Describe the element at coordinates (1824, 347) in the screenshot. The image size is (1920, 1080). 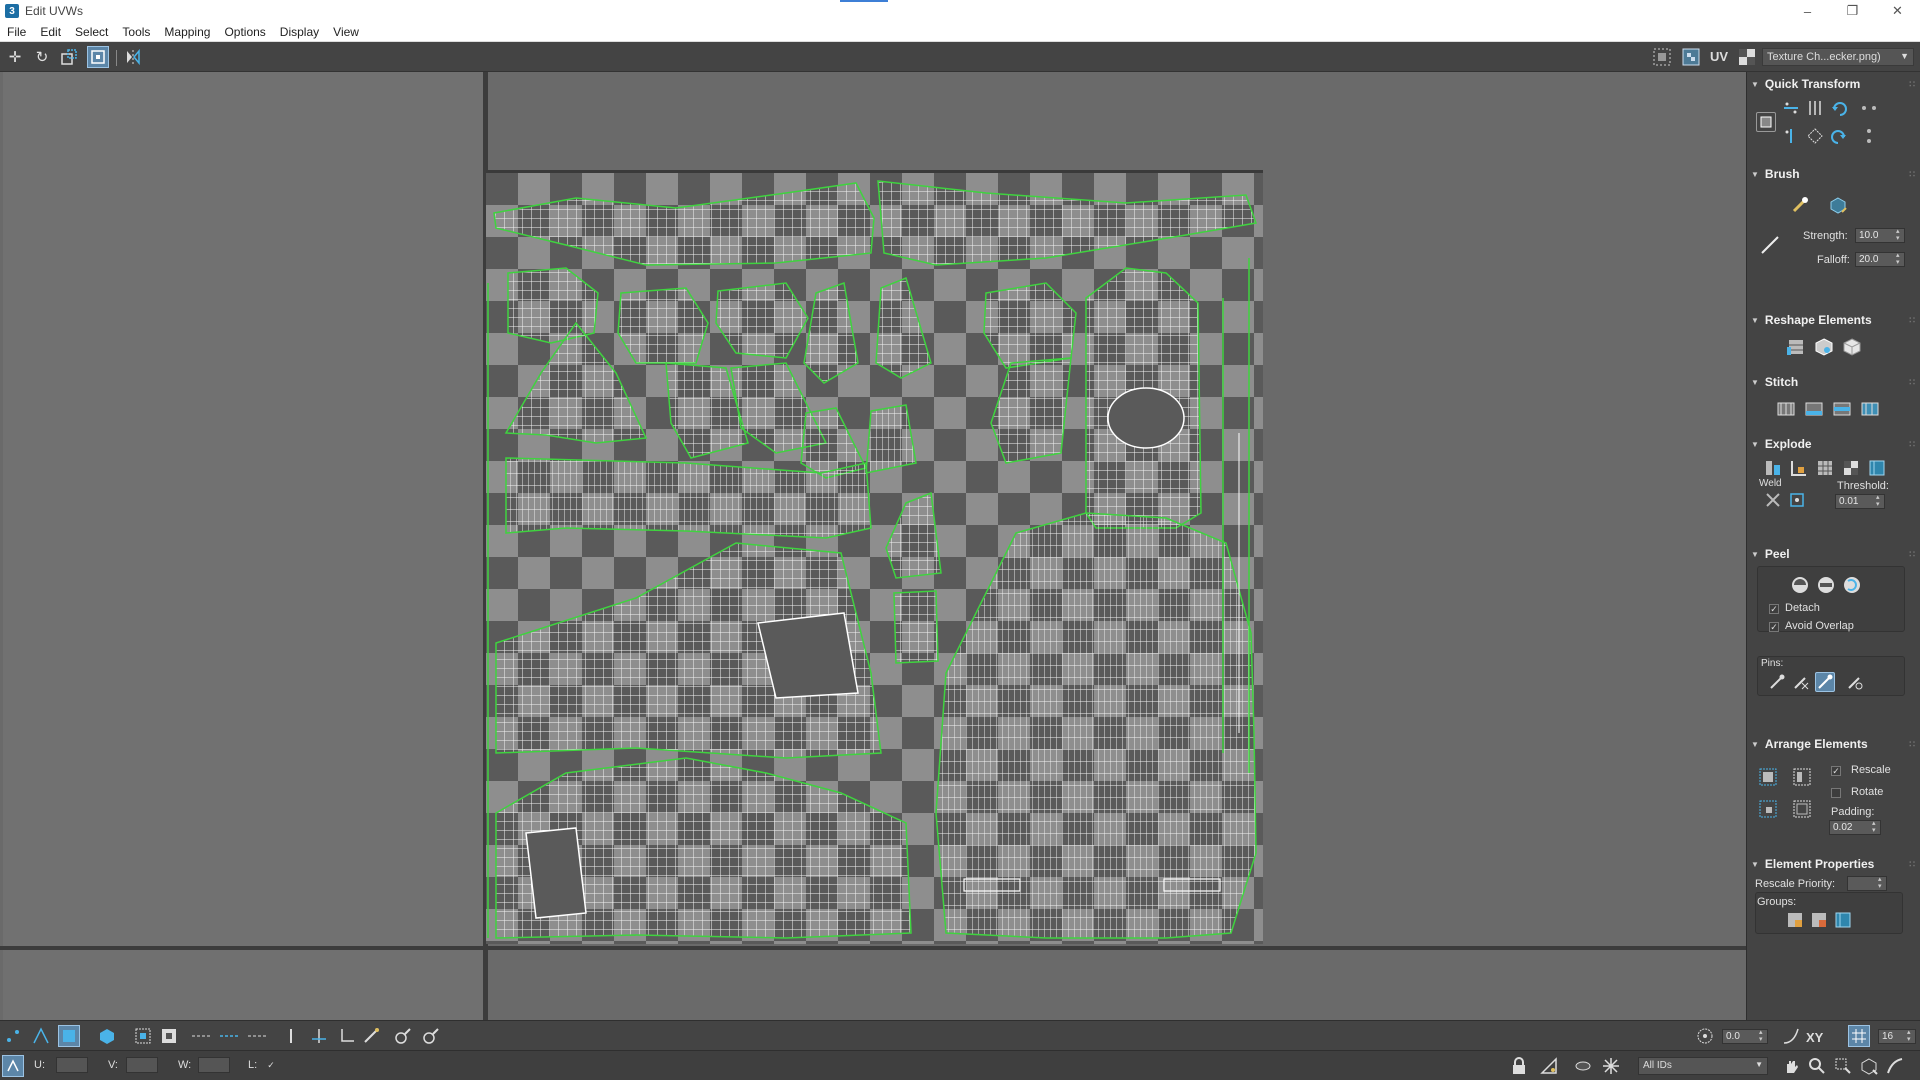
I see `relax-icon` at that location.